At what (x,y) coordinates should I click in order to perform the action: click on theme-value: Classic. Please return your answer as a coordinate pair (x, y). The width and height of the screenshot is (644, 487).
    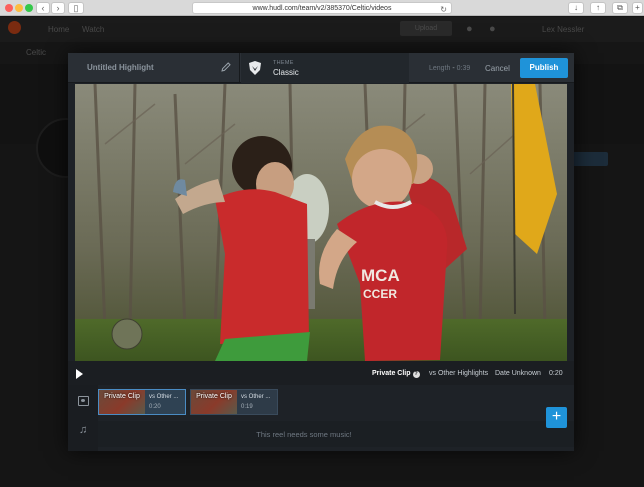
    Looking at the image, I should click on (286, 72).